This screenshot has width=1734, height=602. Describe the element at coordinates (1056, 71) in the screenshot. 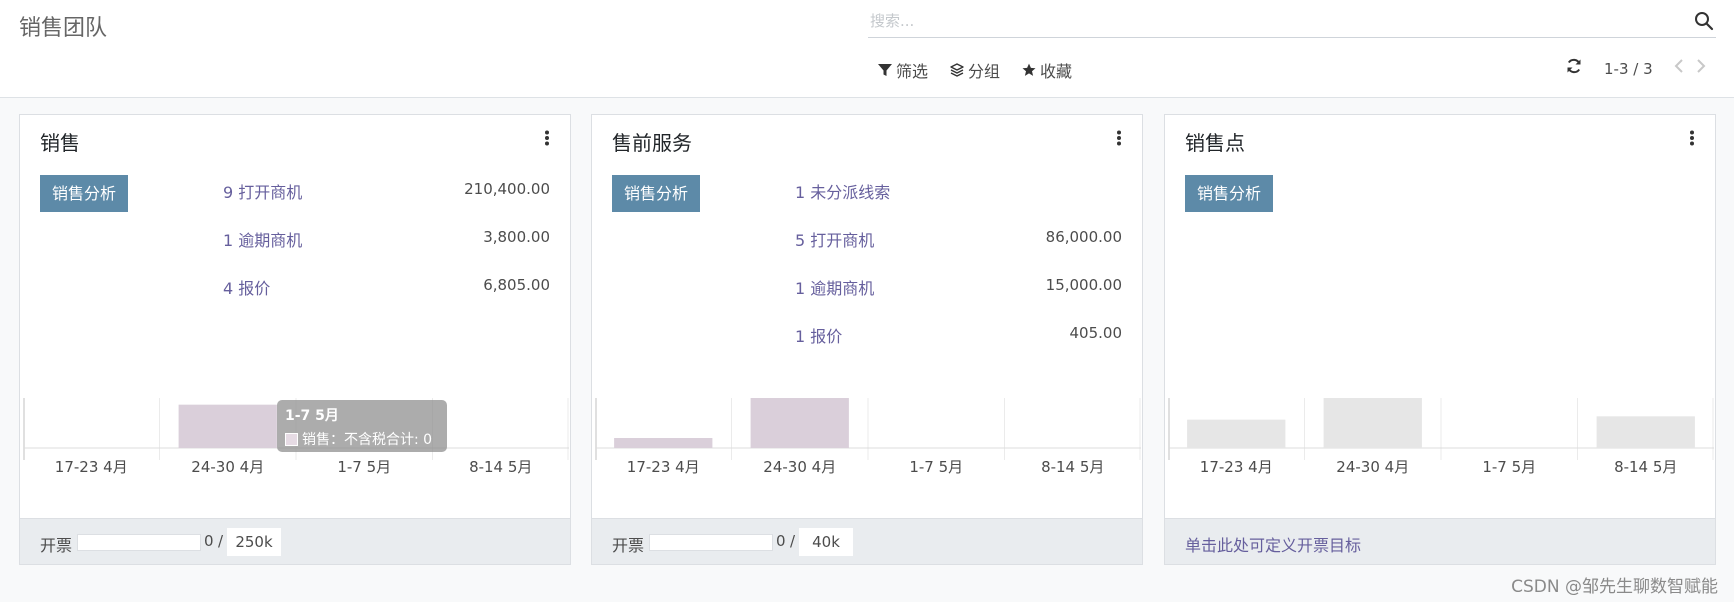

I see `favorites-label: 收藏` at that location.